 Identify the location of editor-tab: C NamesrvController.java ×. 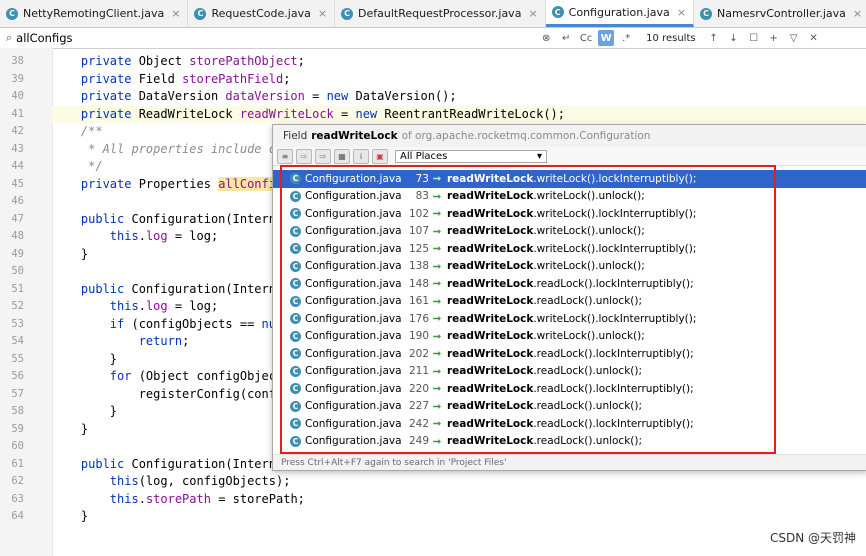
(780, 13).